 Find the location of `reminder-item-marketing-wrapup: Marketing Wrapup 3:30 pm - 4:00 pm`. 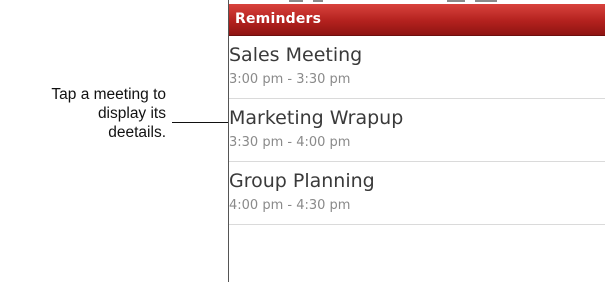

reminder-item-marketing-wrapup: Marketing Wrapup 3:30 pm - 4:00 pm is located at coordinates (417, 130).